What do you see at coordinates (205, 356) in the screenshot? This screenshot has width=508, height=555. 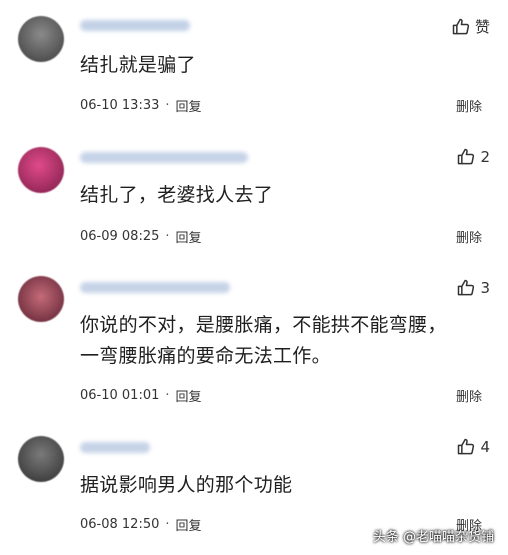 I see `comment-text-line-2: 一弯腰胀痛的要命无法工作。` at bounding box center [205, 356].